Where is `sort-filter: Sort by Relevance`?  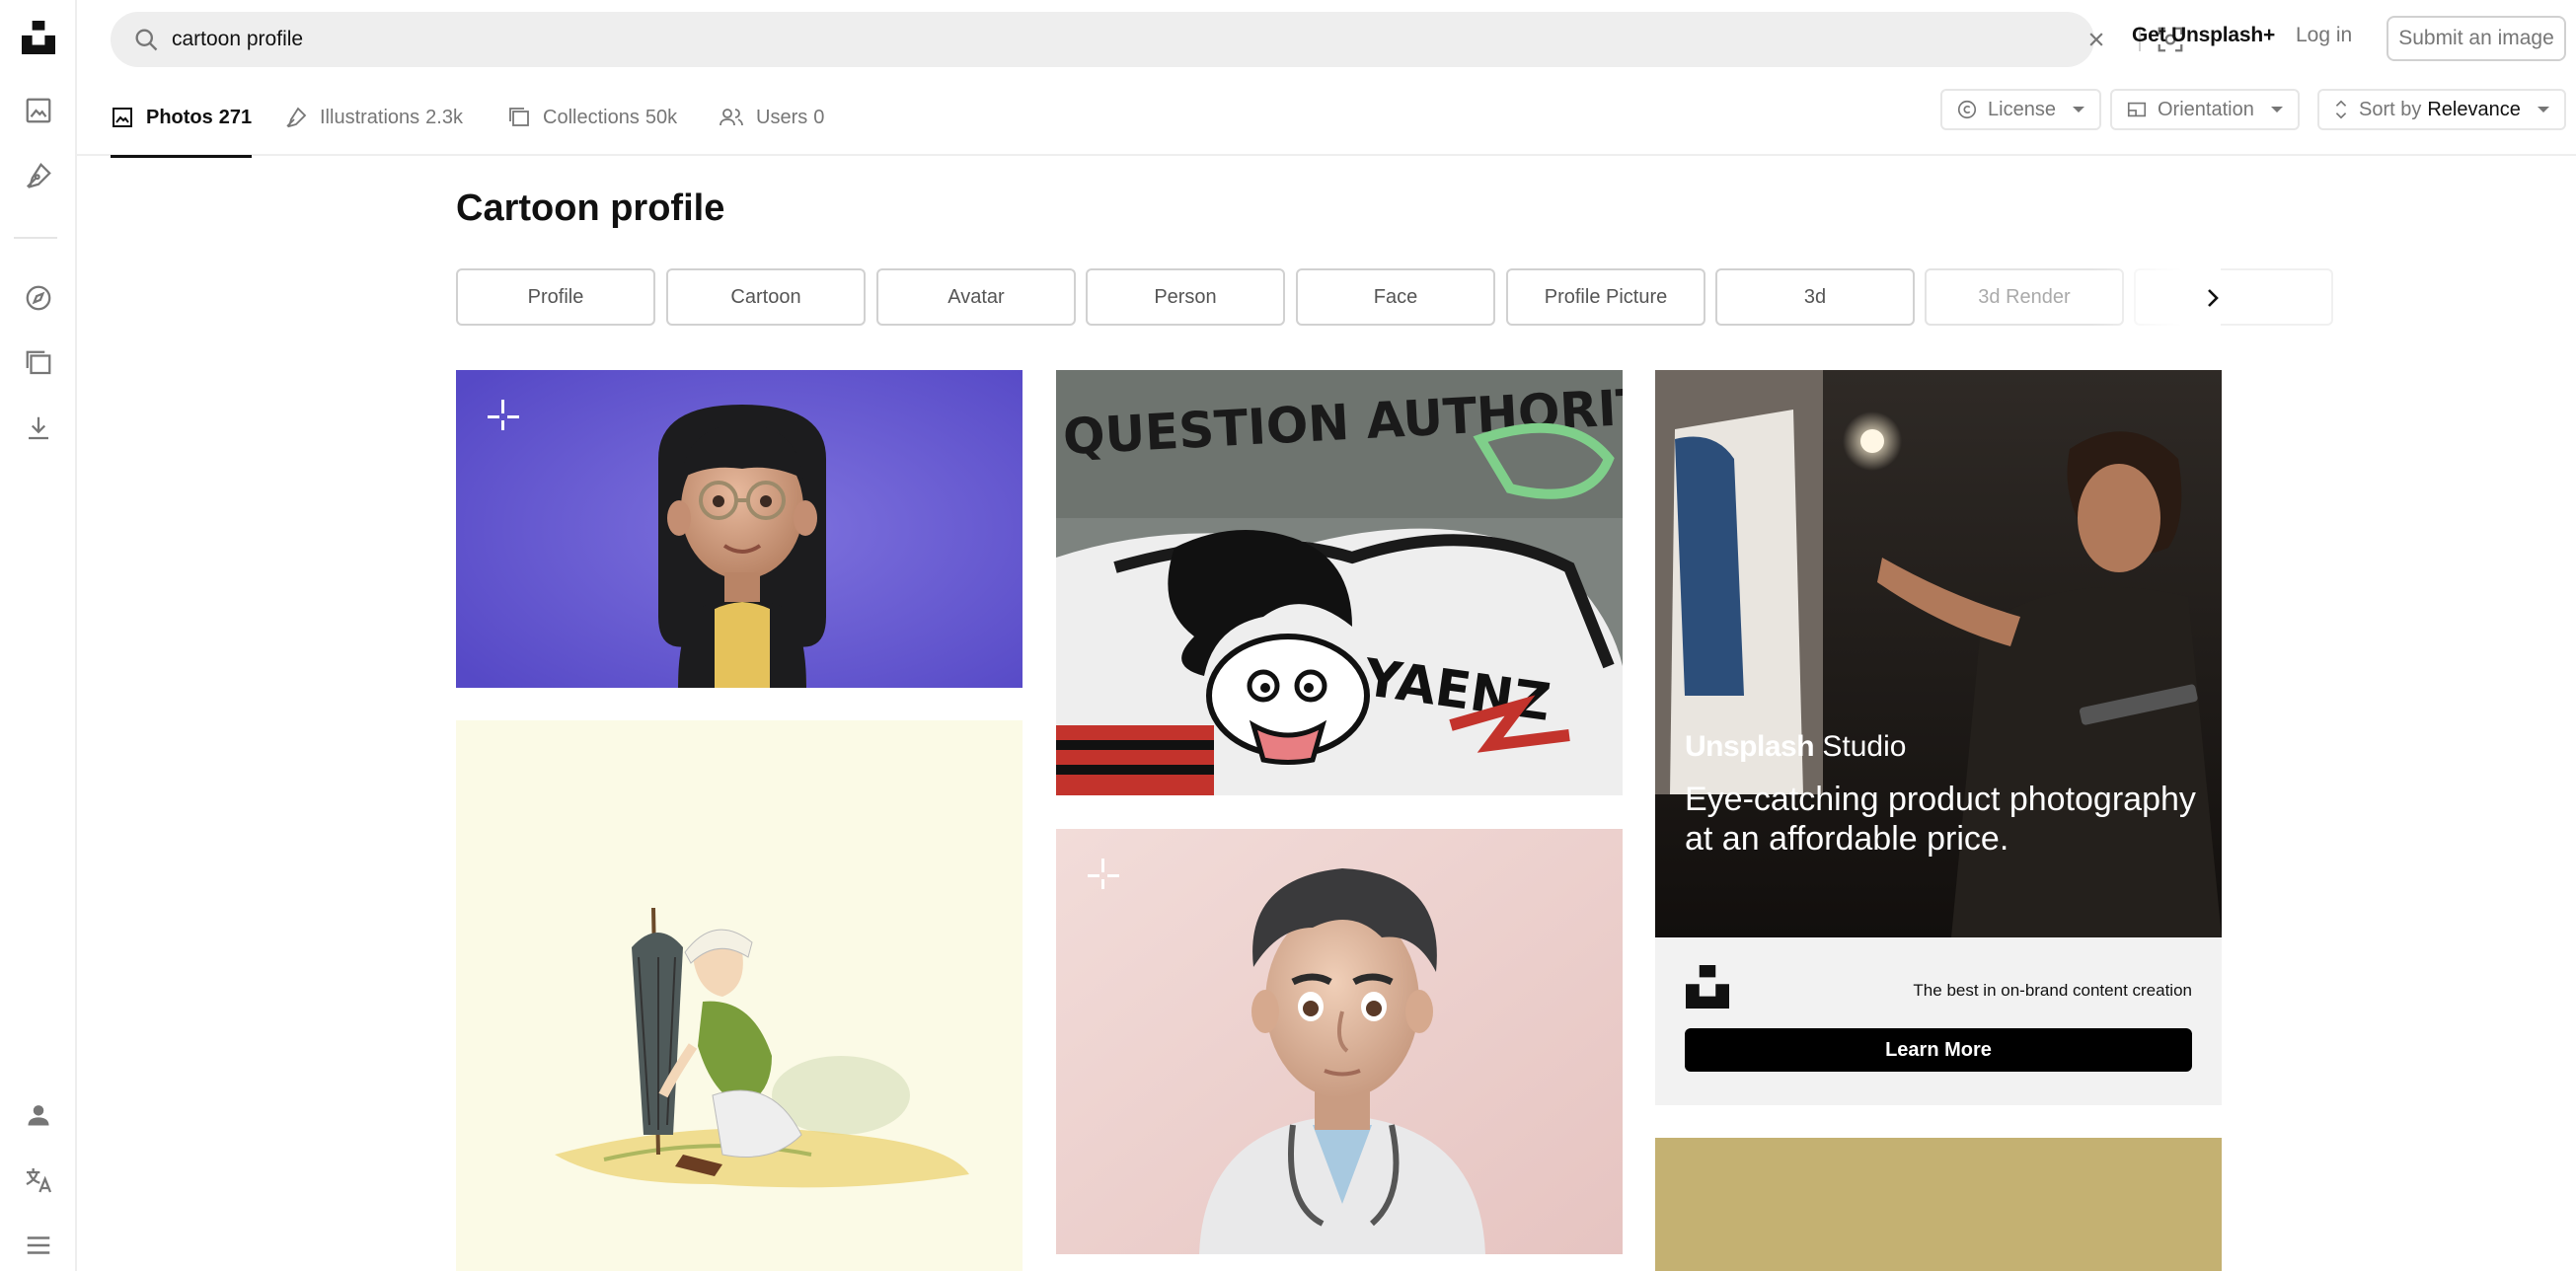 sort-filter: Sort by Relevance is located at coordinates (2442, 109).